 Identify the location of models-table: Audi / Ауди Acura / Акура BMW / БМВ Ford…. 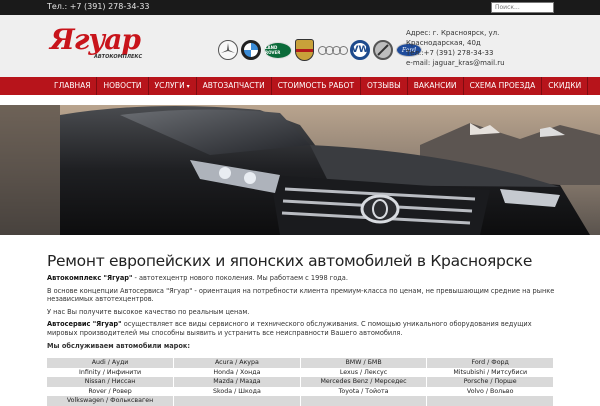
(300, 382).